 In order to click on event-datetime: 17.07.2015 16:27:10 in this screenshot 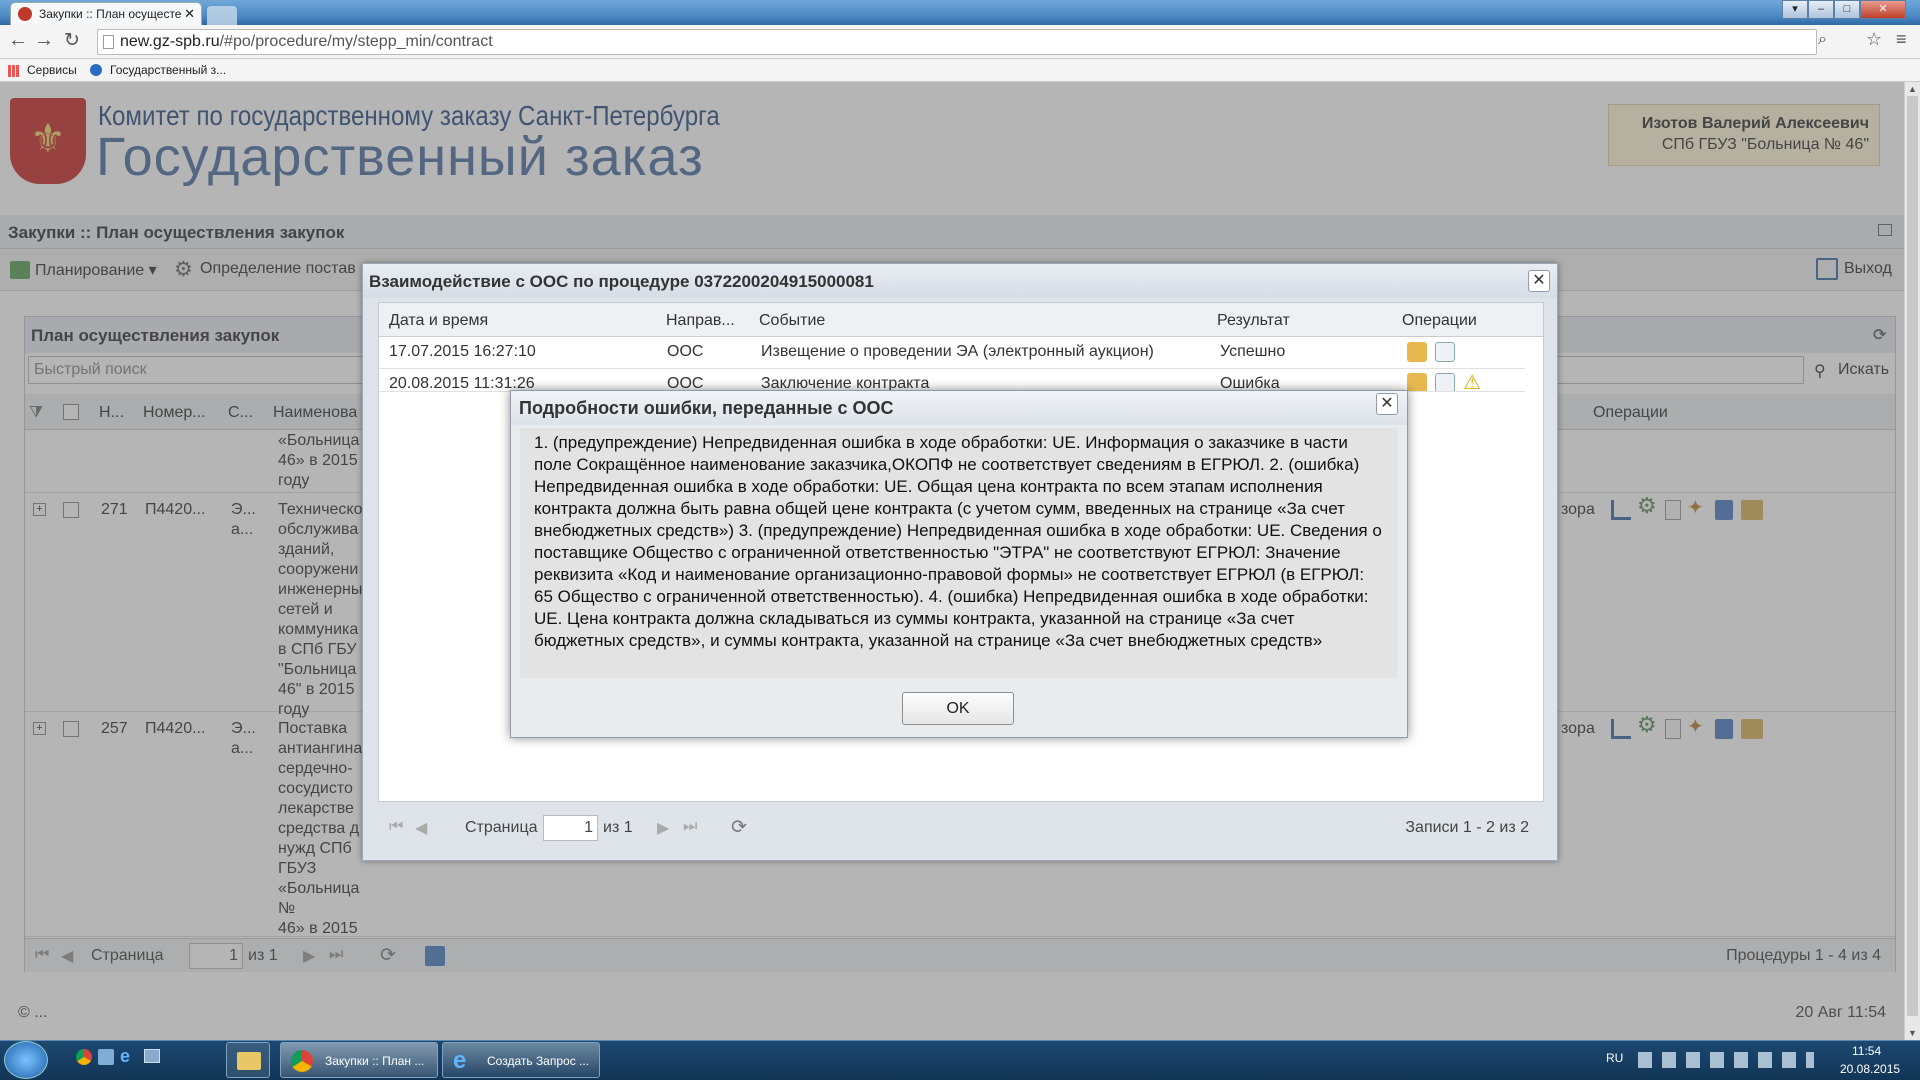, I will do `click(462, 351)`.